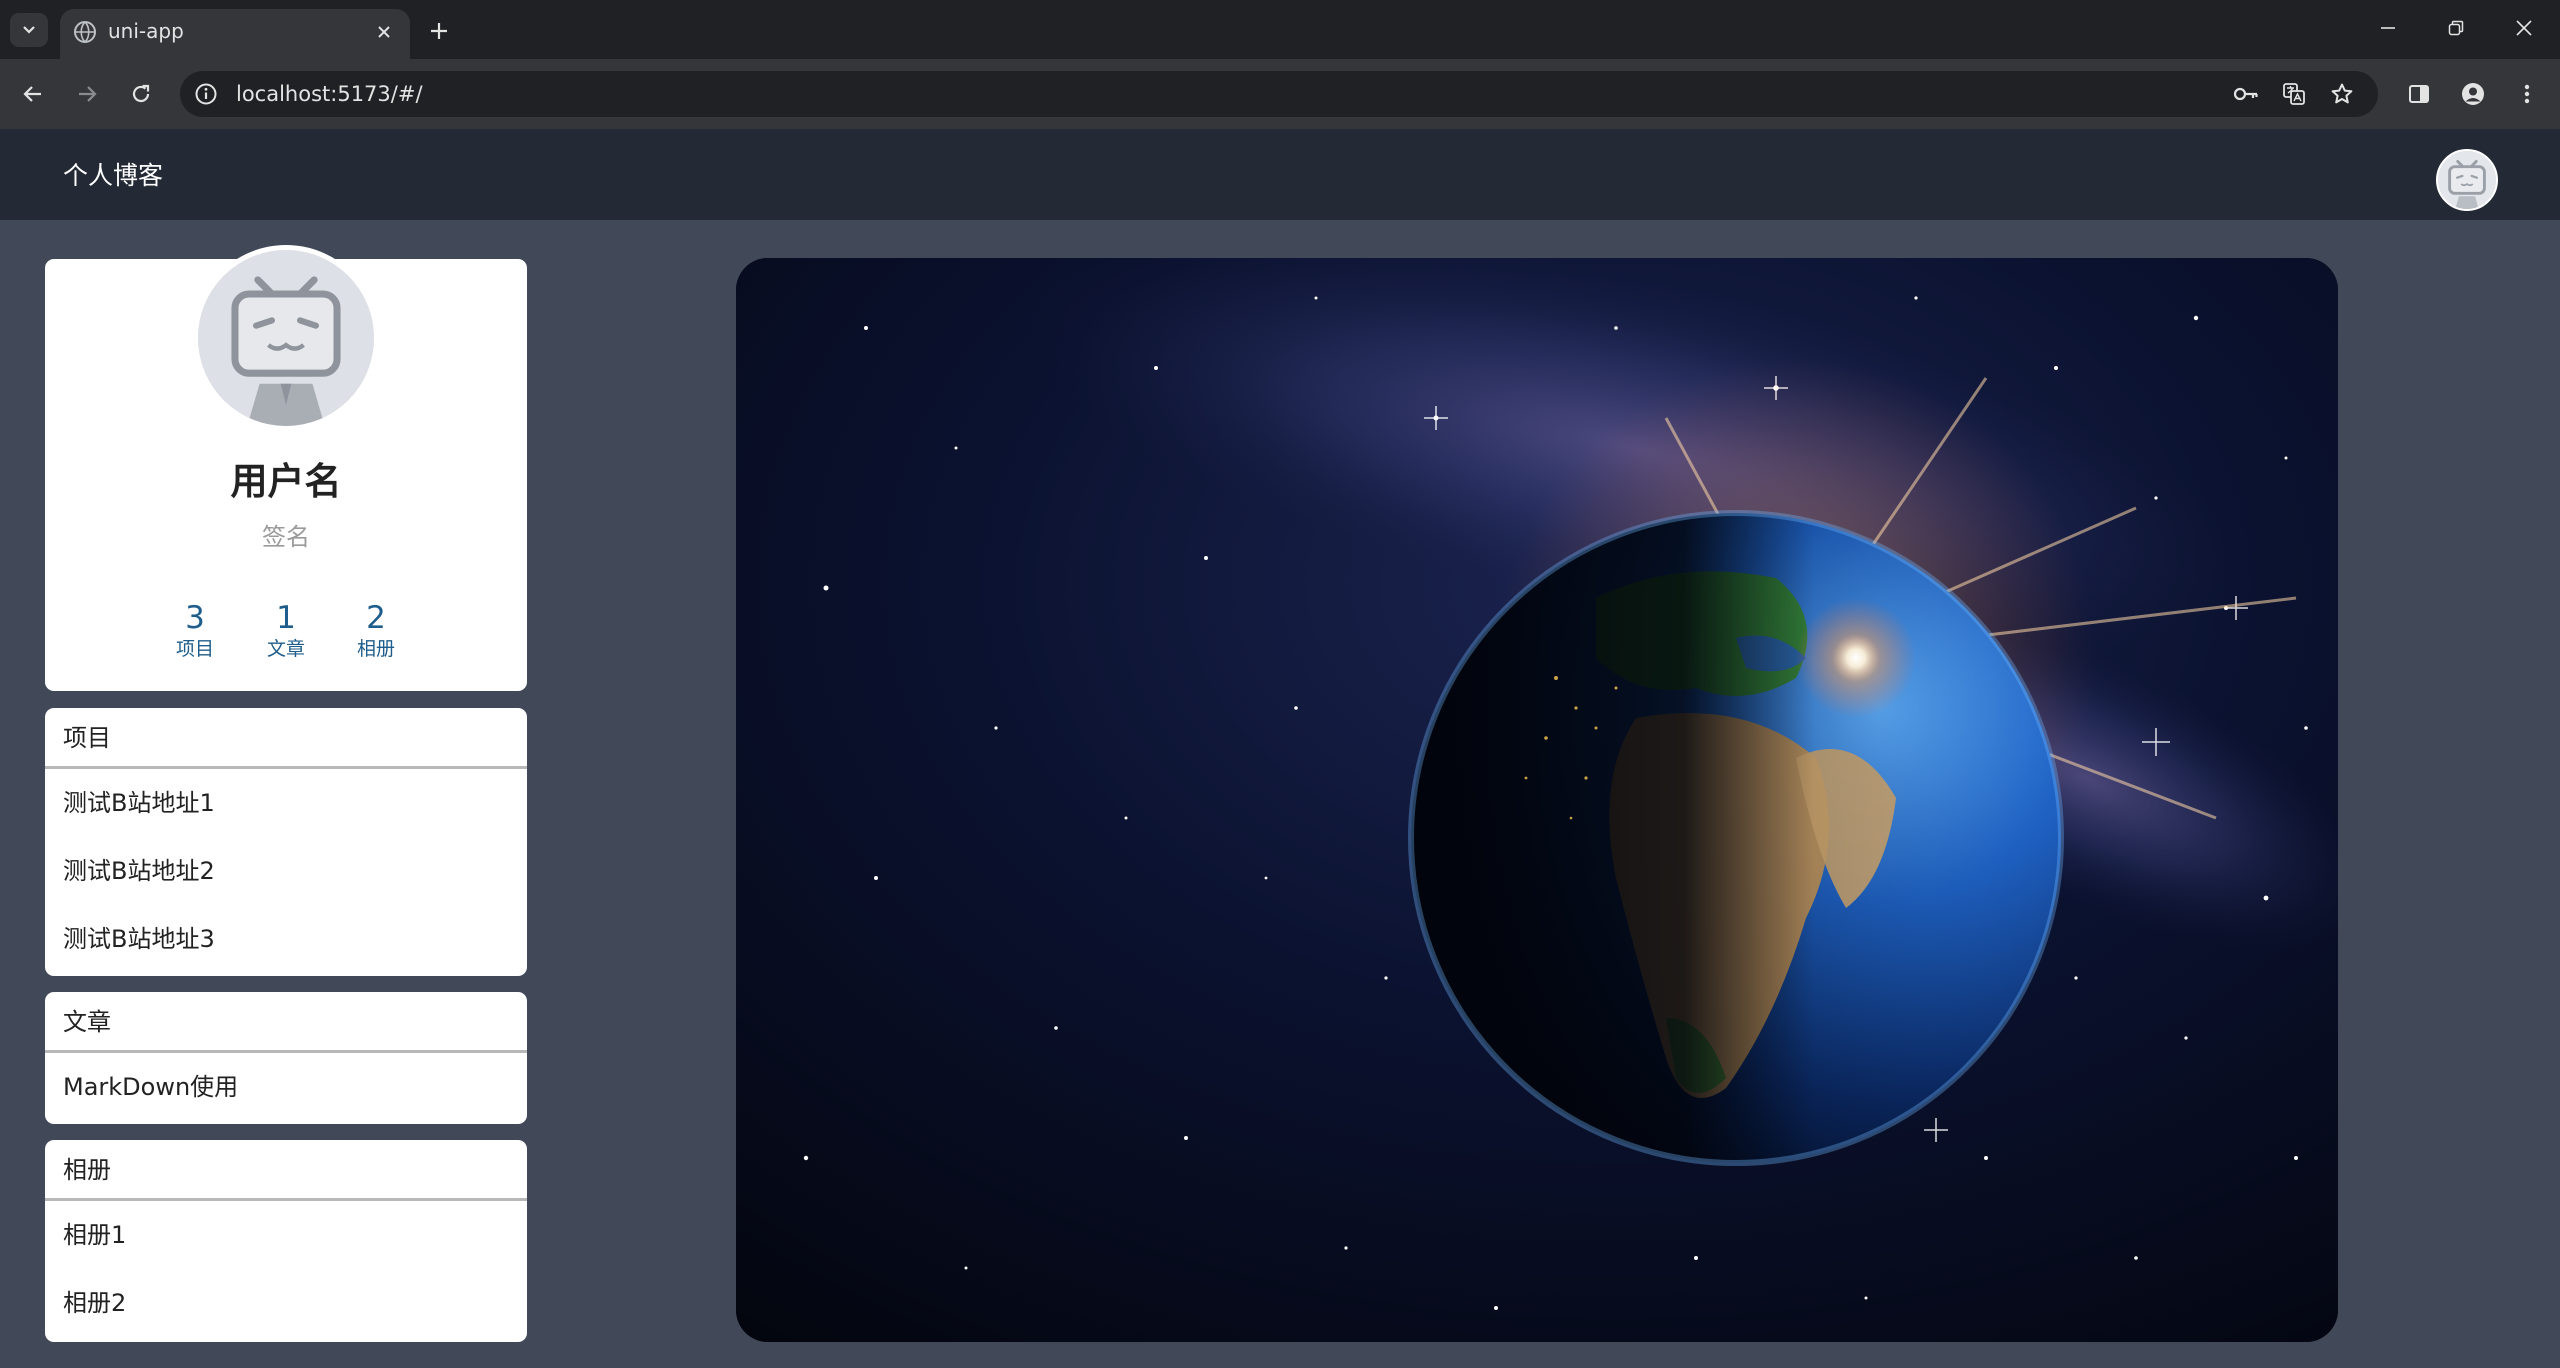 The width and height of the screenshot is (2560, 1368). I want to click on back-icon, so click(32, 94).